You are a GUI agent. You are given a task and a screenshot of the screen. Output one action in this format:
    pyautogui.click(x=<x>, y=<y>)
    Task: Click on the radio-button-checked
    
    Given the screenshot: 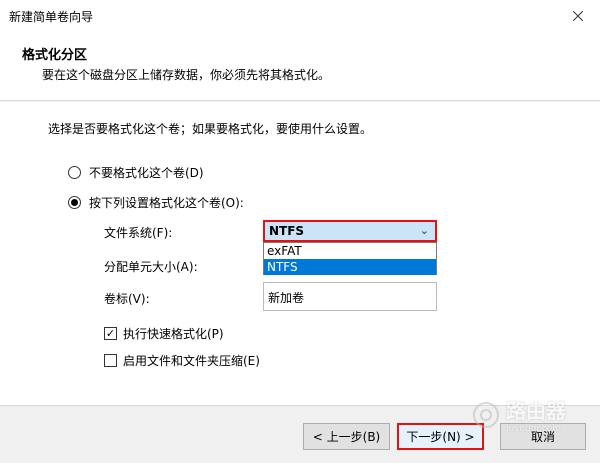 What is the action you would take?
    pyautogui.click(x=74, y=202)
    